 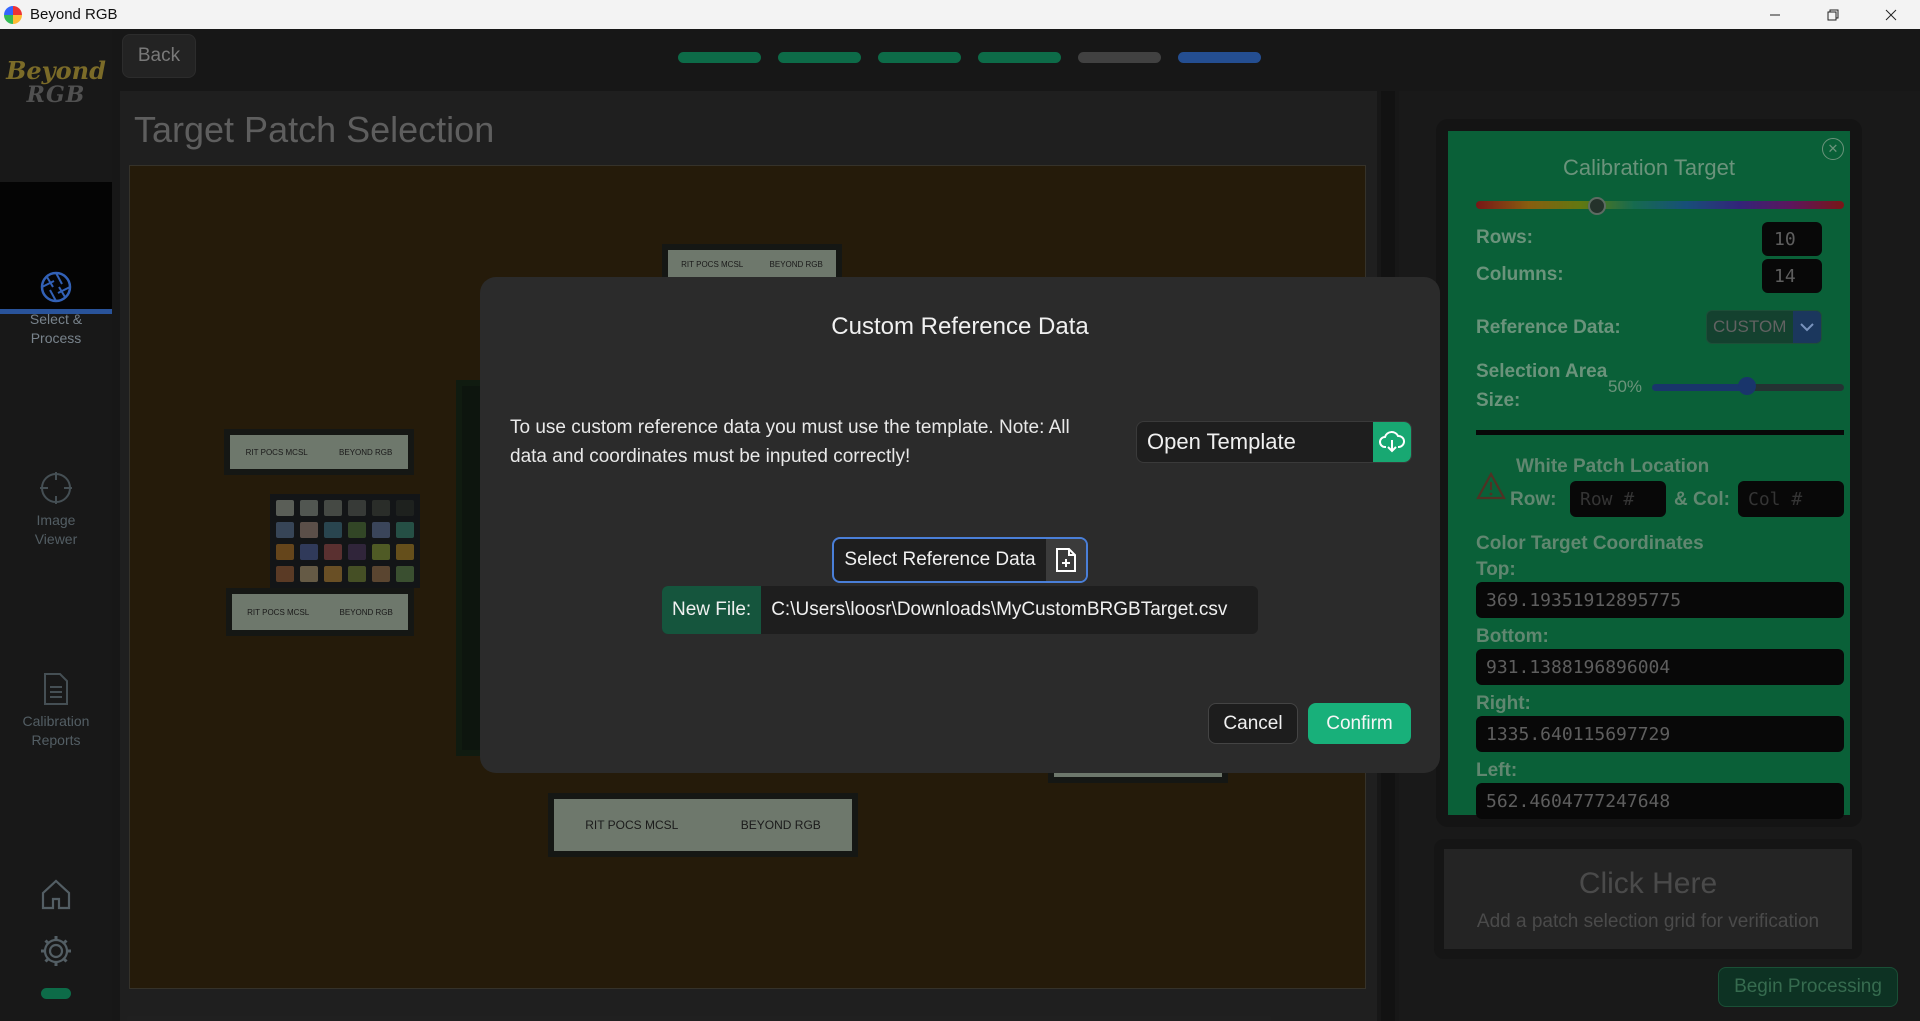 I want to click on crosshair-icon, so click(x=56, y=488).